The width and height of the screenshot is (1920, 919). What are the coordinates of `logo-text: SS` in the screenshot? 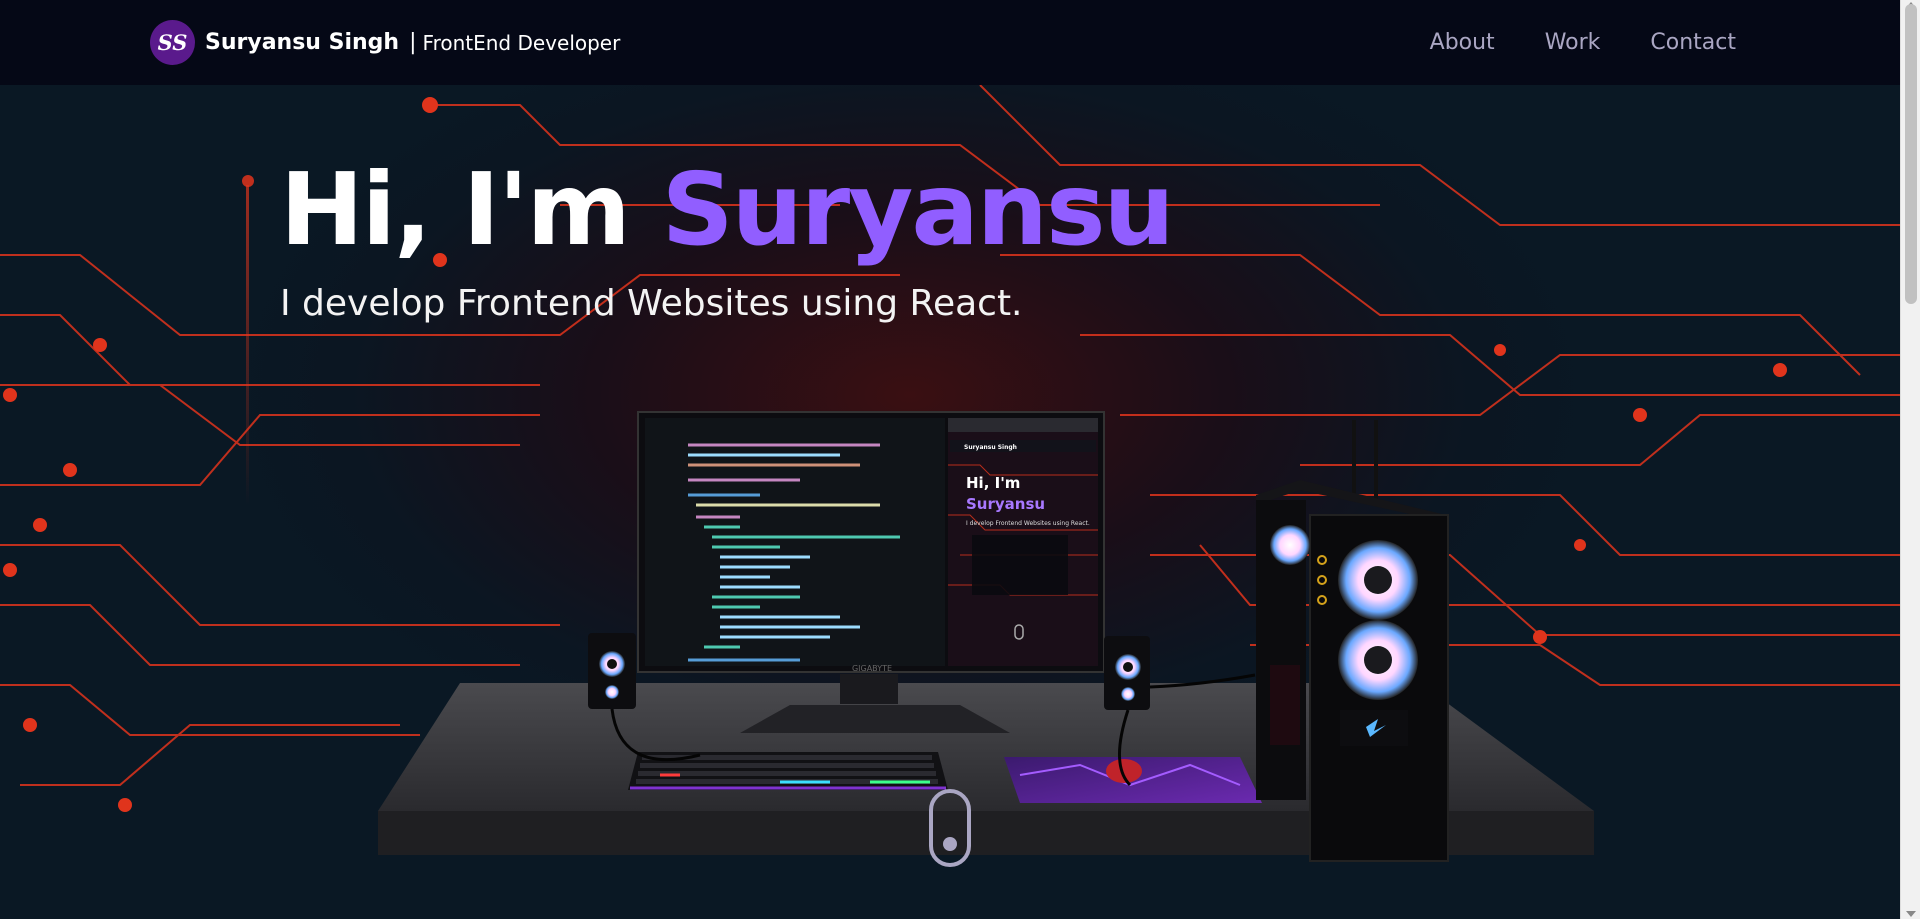 It's located at (172, 42).